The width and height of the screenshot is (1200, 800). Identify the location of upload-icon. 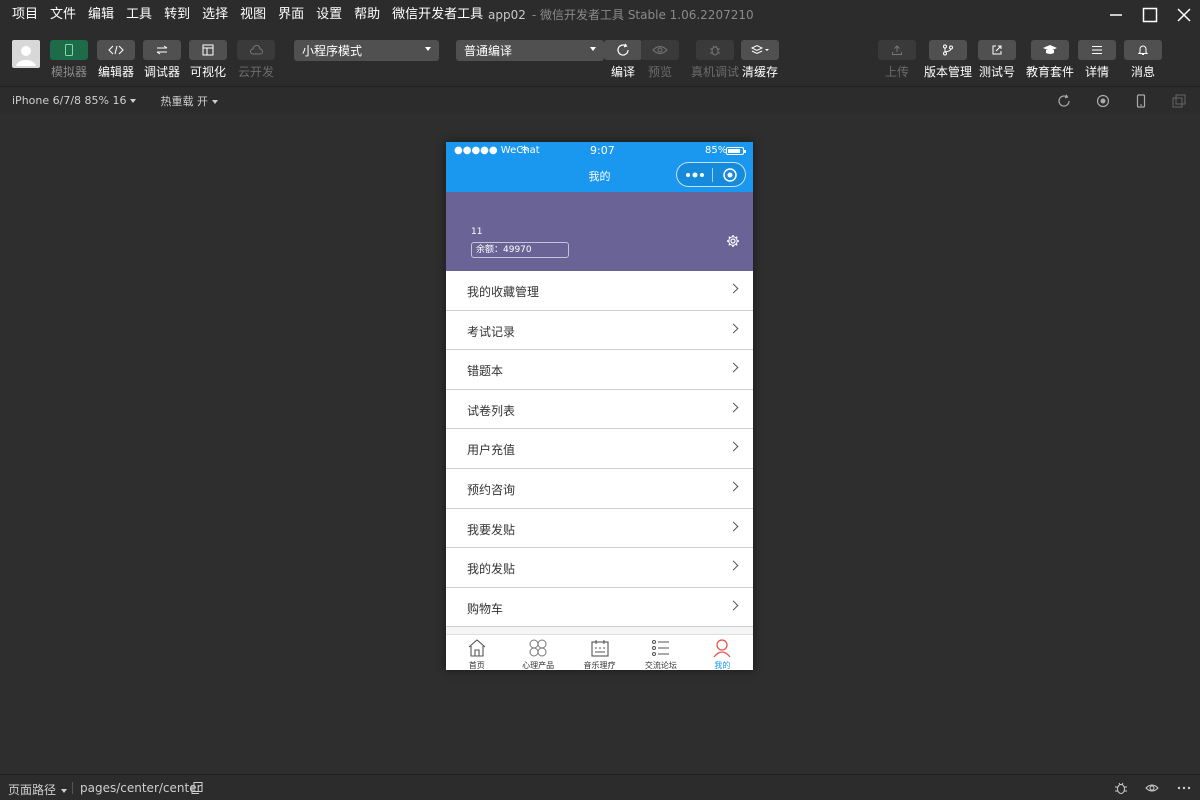
(897, 50).